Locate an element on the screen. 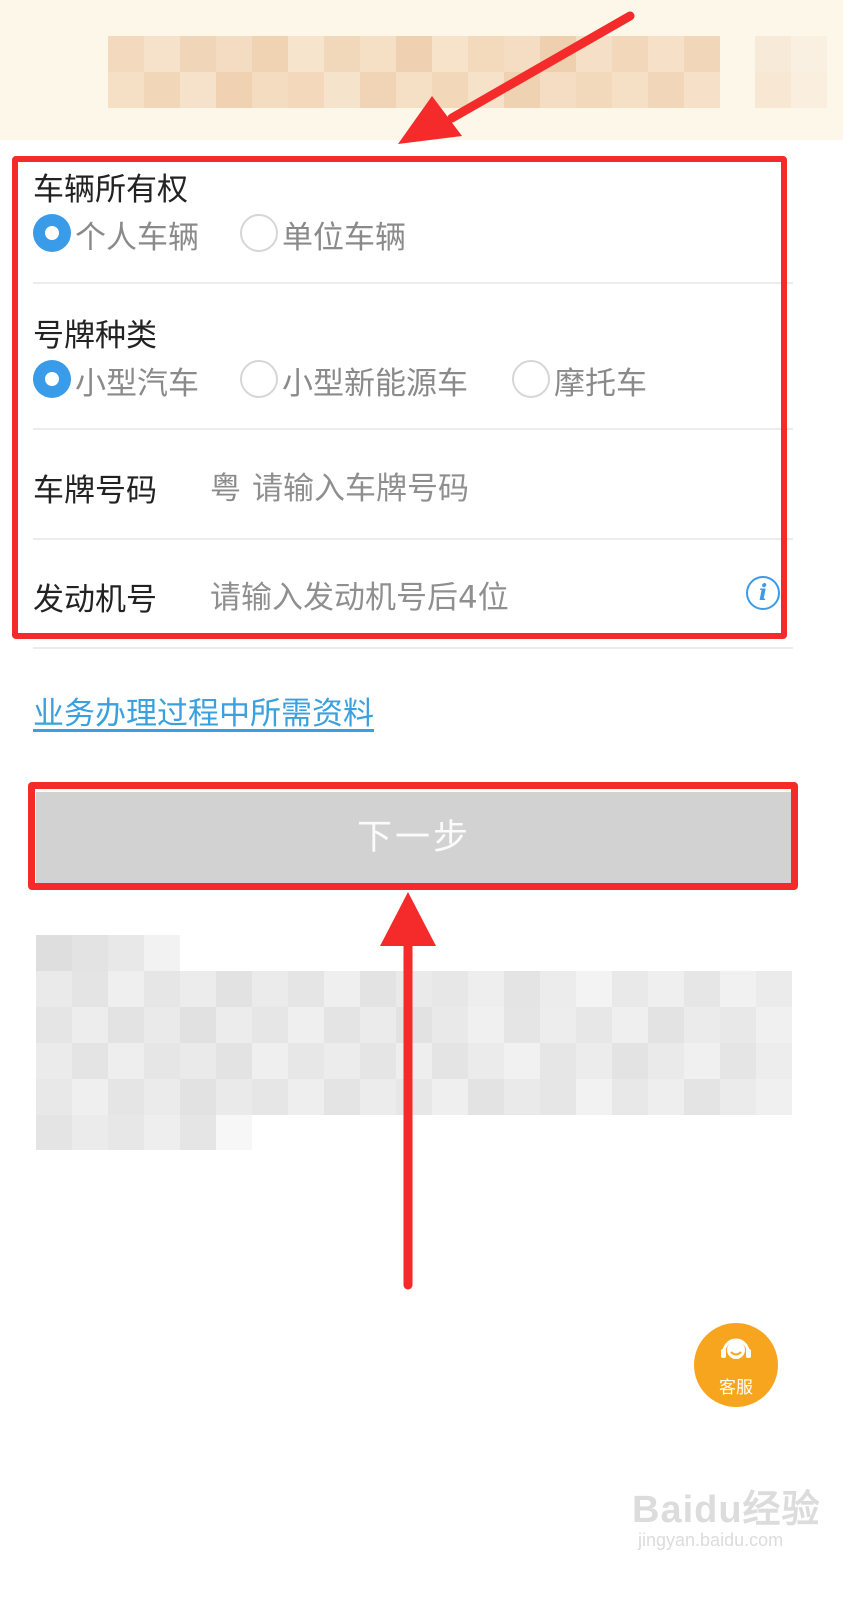 This screenshot has width=843, height=1600. watermark-brand: Baidu经验 is located at coordinates (726, 1510).